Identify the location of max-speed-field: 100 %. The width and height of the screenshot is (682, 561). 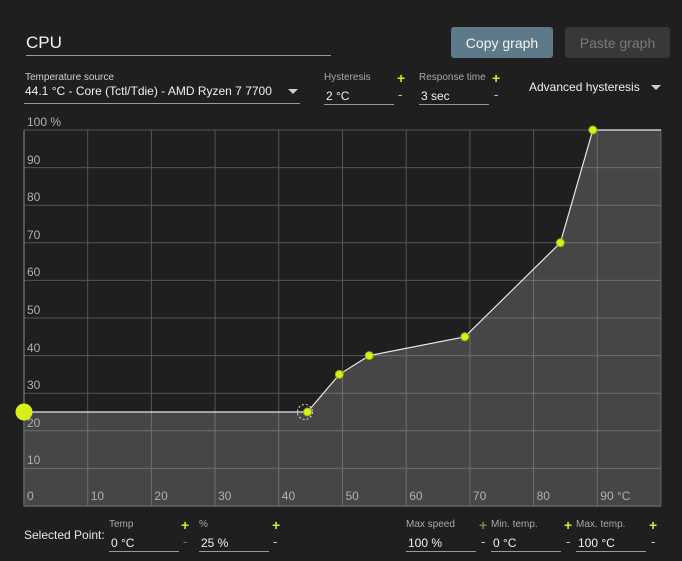
(441, 542).